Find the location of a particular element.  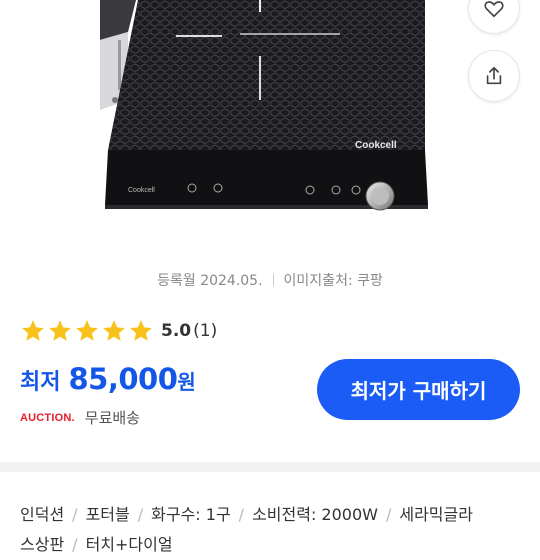

registered-month: 등록월 2024.05. is located at coordinates (210, 281).